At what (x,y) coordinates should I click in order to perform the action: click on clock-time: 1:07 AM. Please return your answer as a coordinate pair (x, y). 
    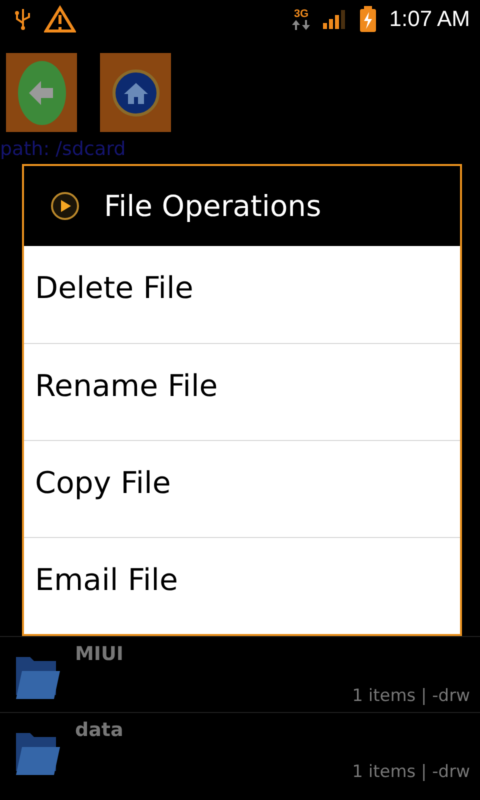
    Looking at the image, I should click on (429, 19).